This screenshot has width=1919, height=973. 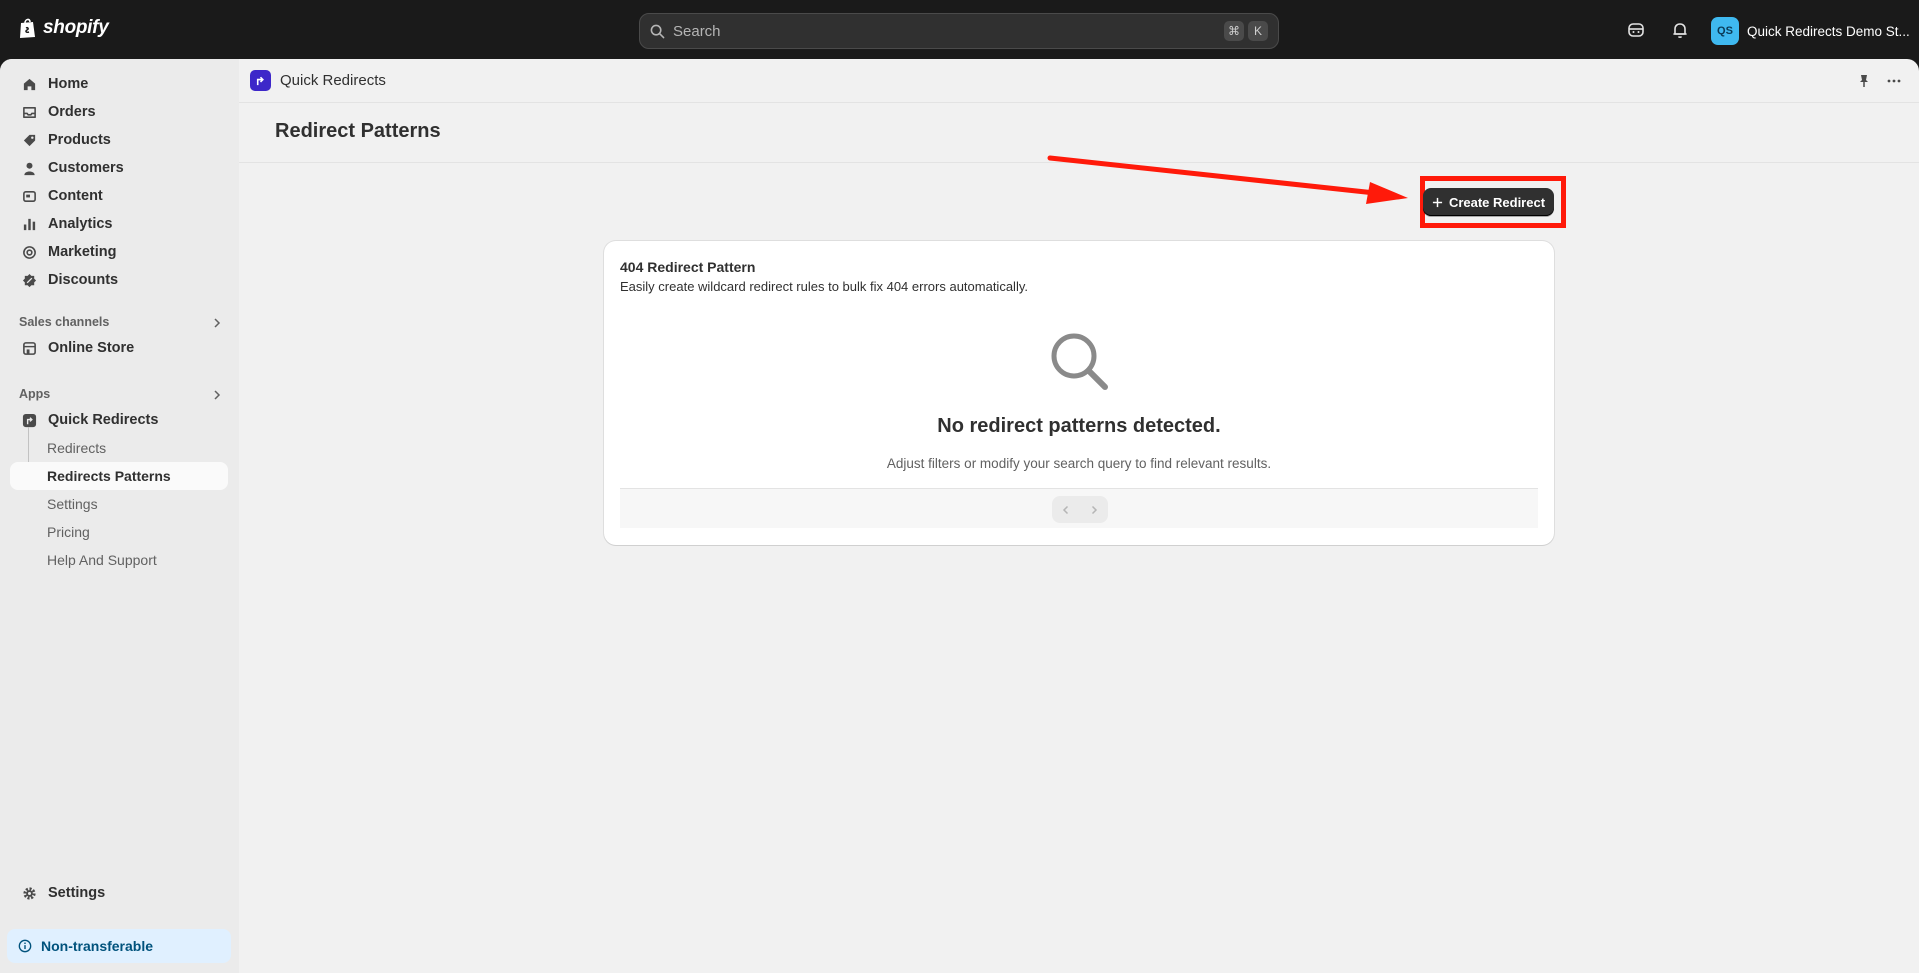 I want to click on shortcut-key-cmd: ⌘, so click(x=1234, y=31).